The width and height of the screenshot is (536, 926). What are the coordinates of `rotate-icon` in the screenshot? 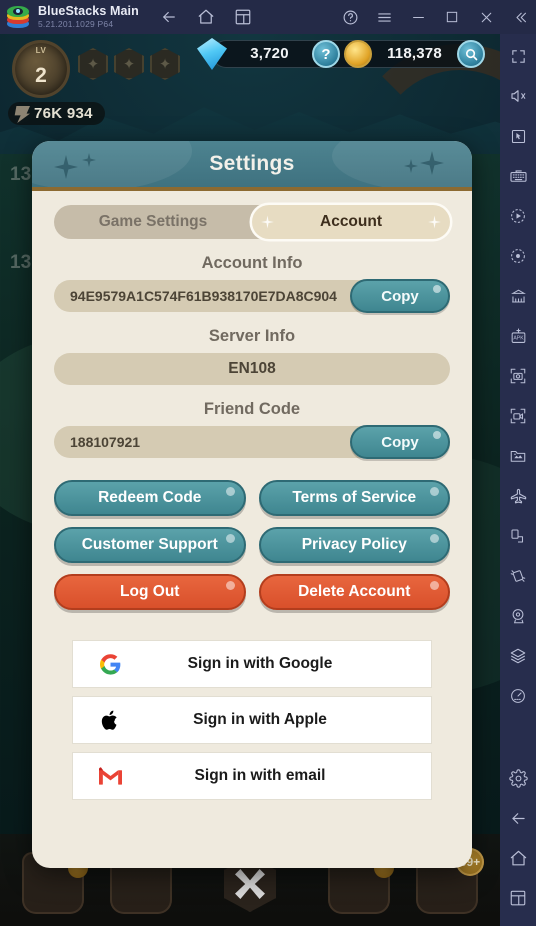 It's located at (518, 536).